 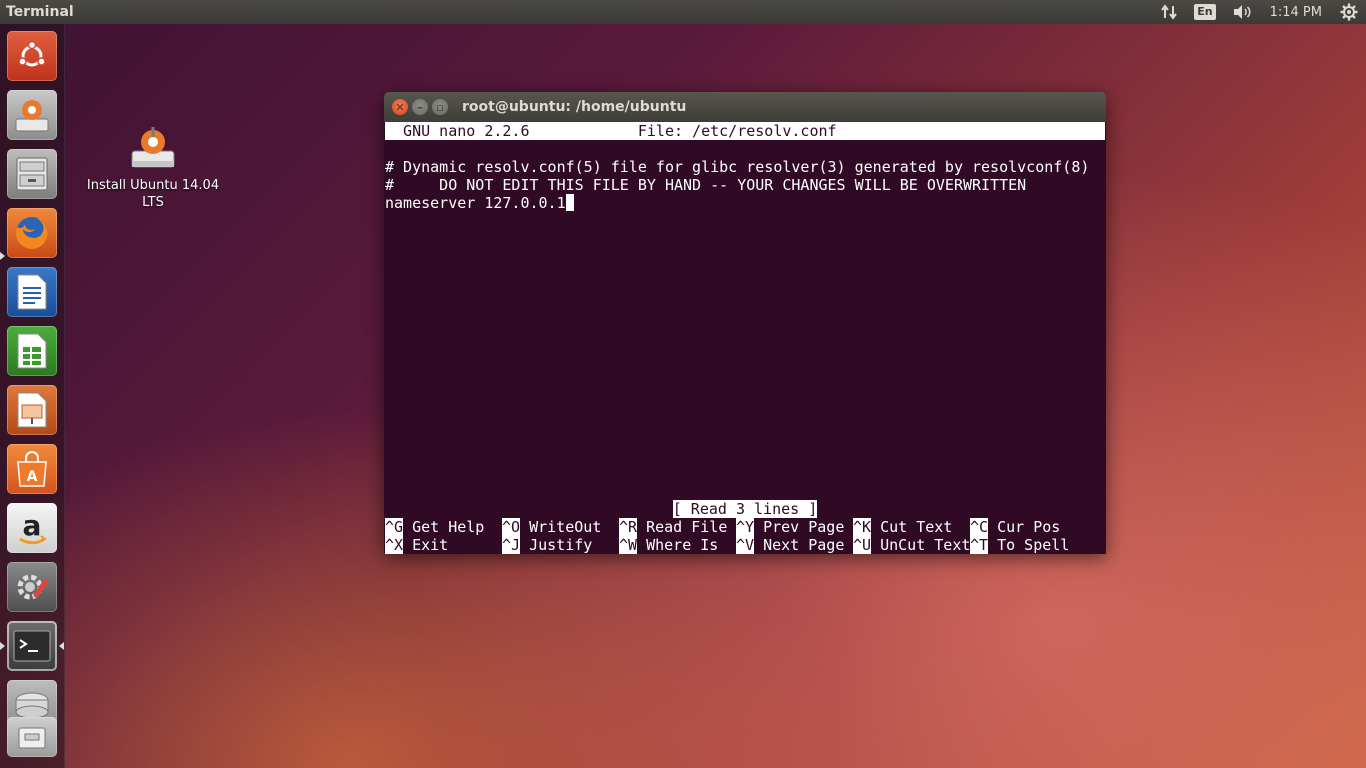 I want to click on network-icon, so click(x=1169, y=12).